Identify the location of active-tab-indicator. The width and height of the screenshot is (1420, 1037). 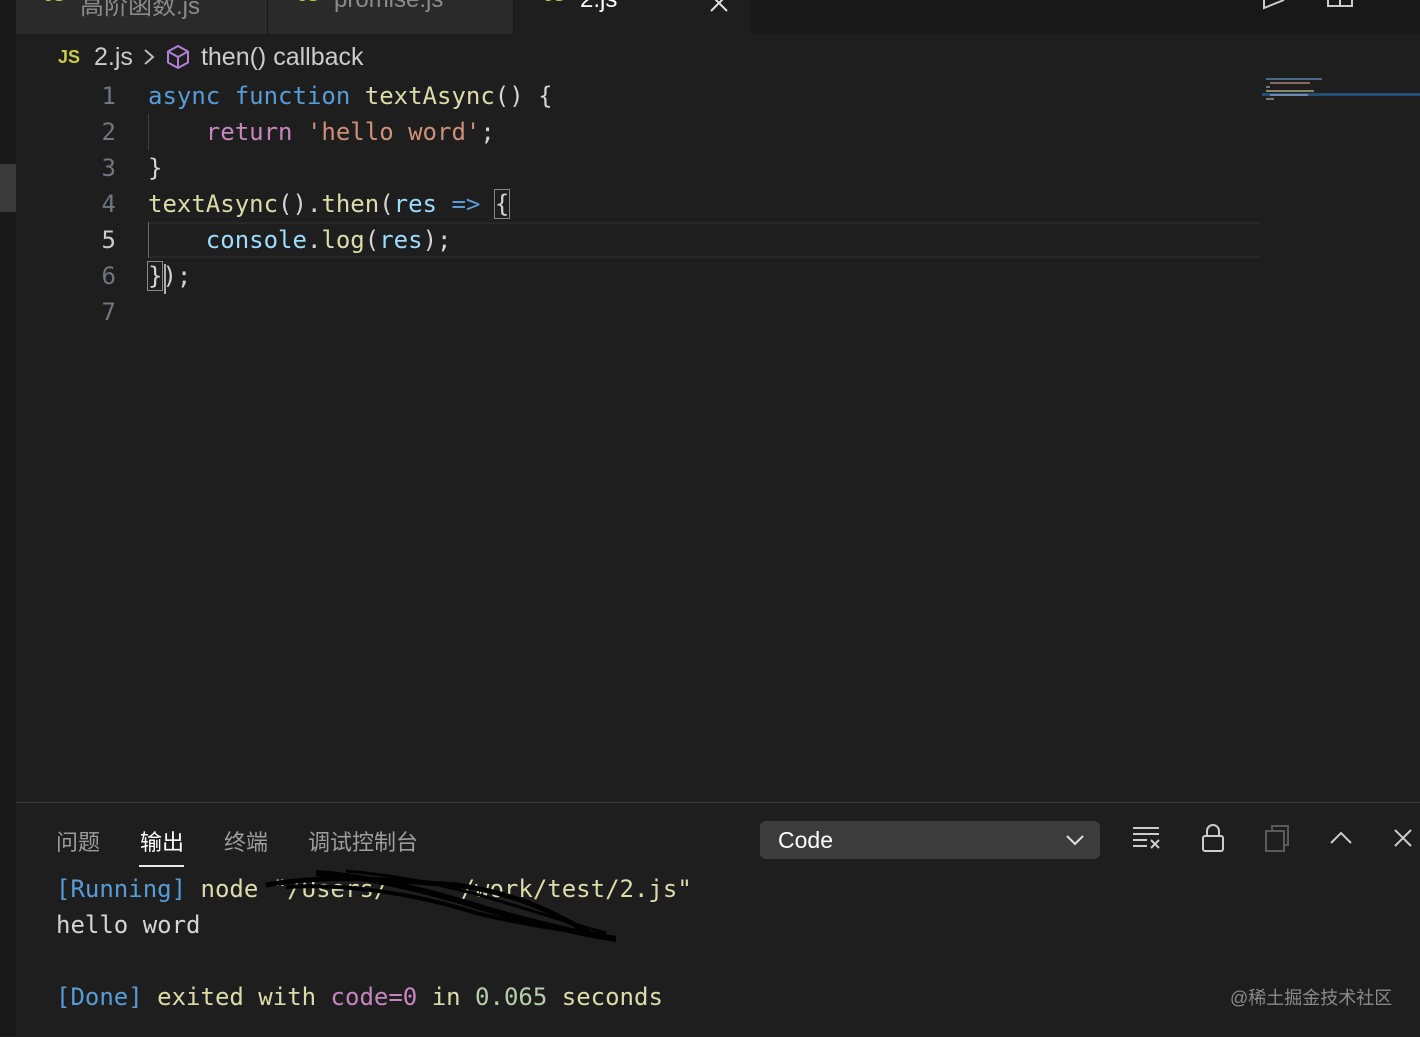
(161, 866).